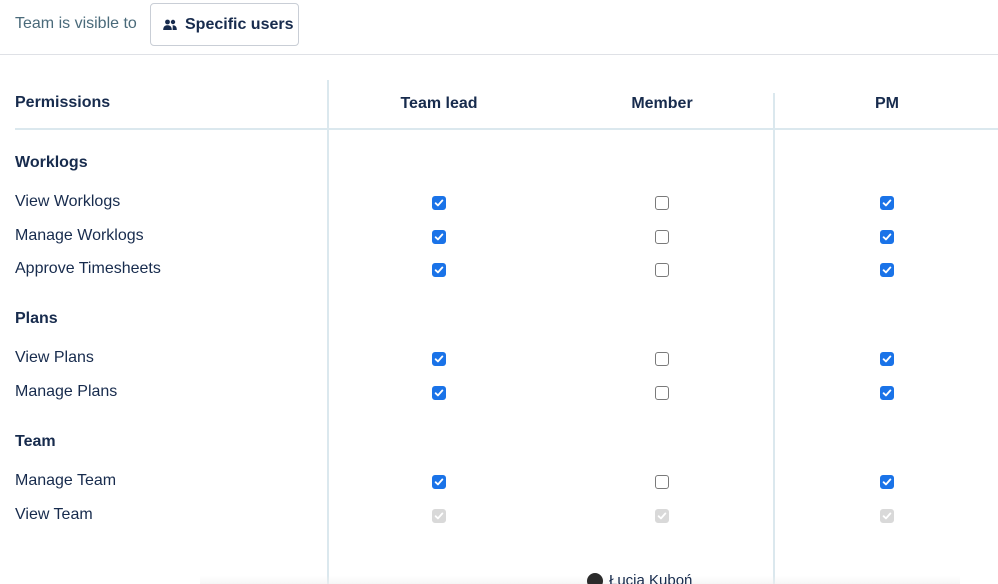  I want to click on header-permissions: Permissions, so click(63, 102).